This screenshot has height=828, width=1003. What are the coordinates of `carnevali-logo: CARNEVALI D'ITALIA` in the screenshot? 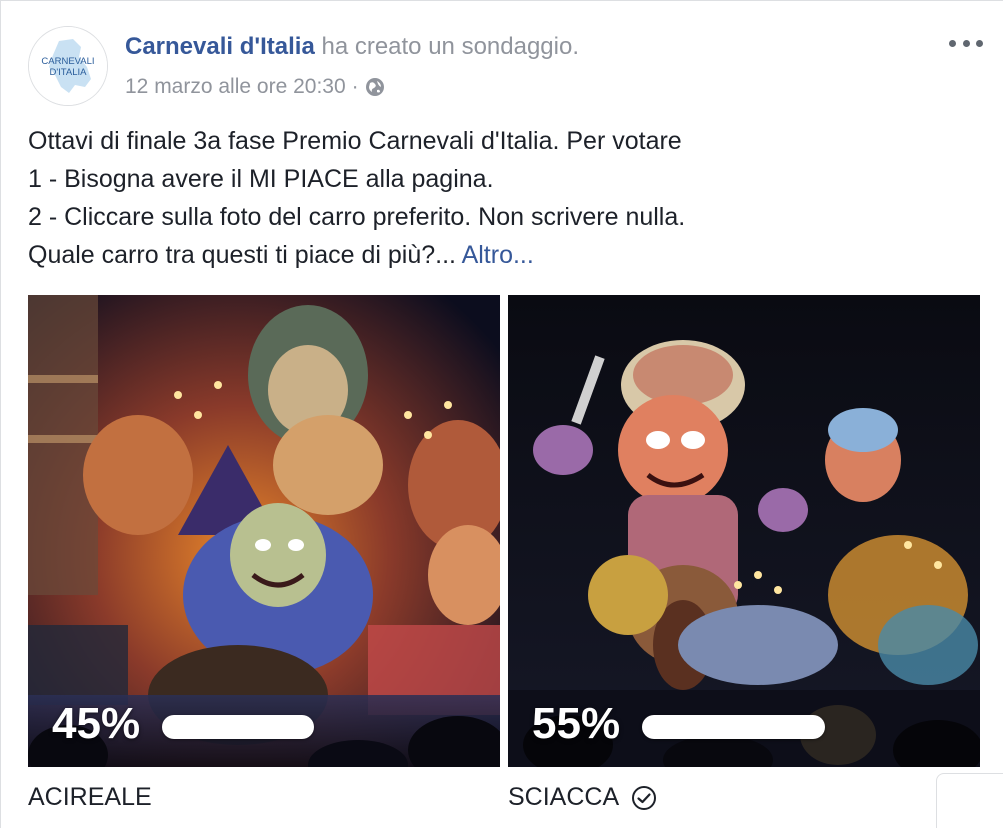 It's located at (68, 66).